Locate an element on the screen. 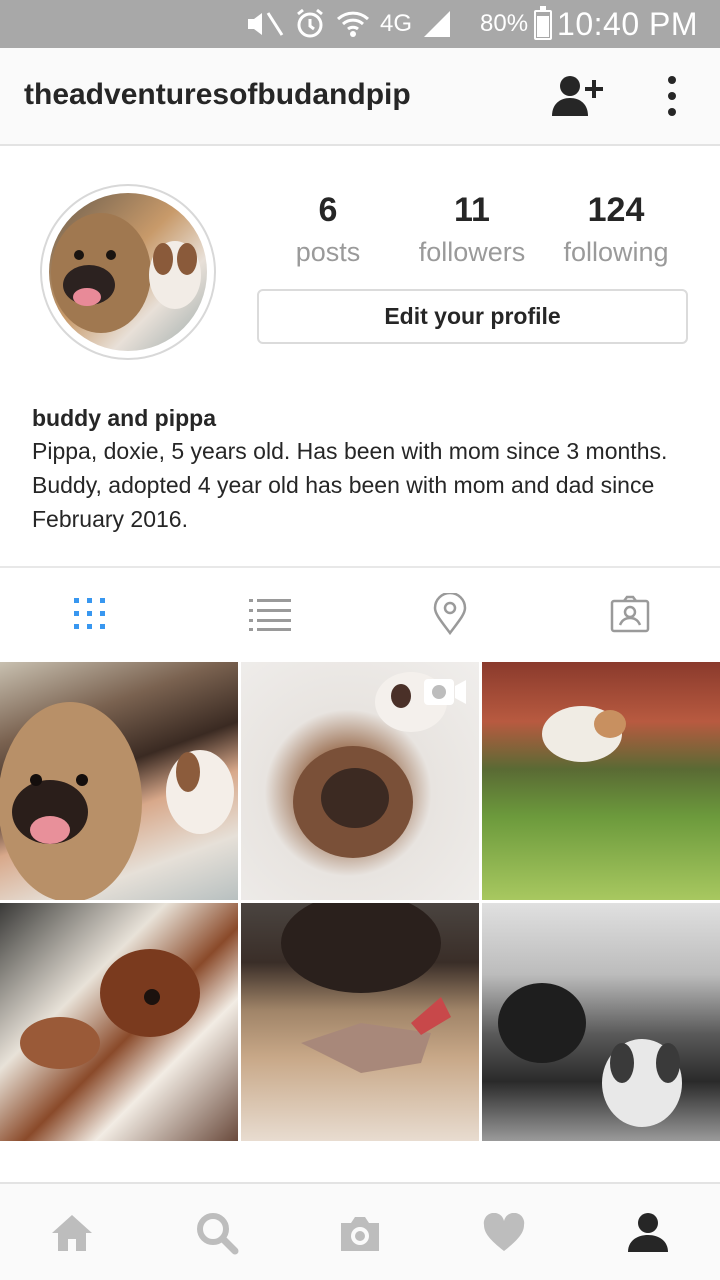  grid-icon is located at coordinates (89, 613).